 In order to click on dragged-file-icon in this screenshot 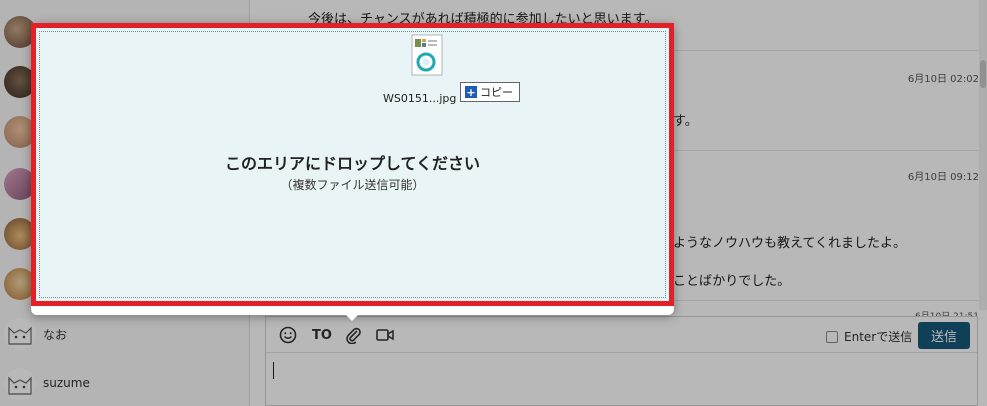, I will do `click(427, 55)`.